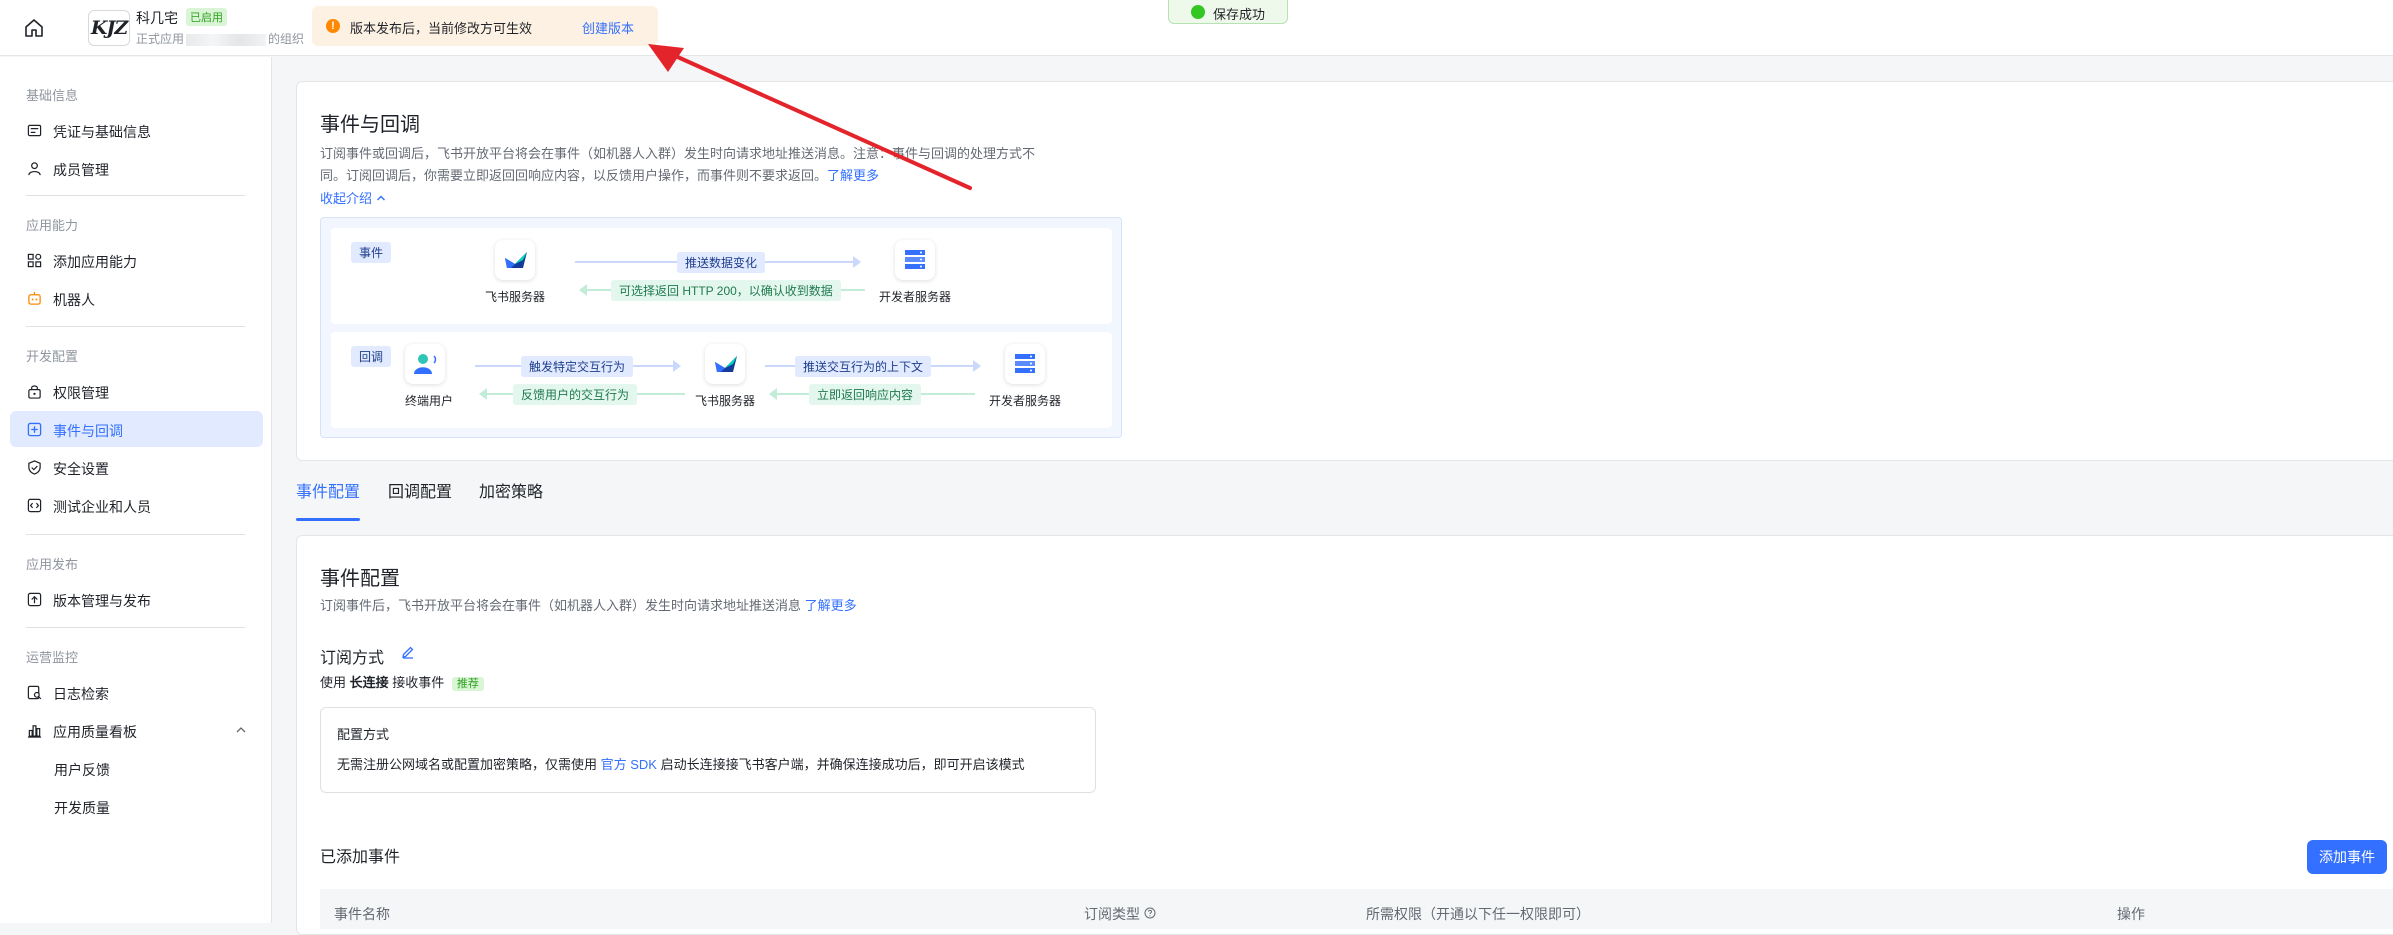 Image resolution: width=2393 pixels, height=935 pixels. What do you see at coordinates (34, 692) in the screenshot?
I see `log-icon` at bounding box center [34, 692].